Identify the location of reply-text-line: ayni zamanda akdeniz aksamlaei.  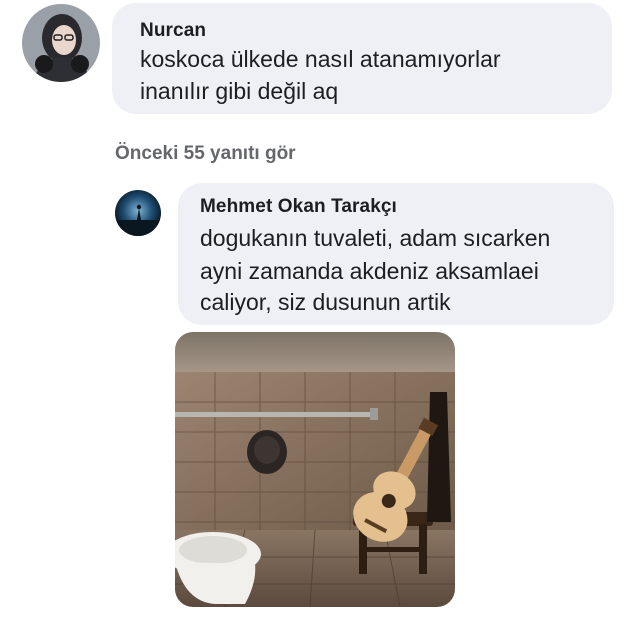
(369, 271).